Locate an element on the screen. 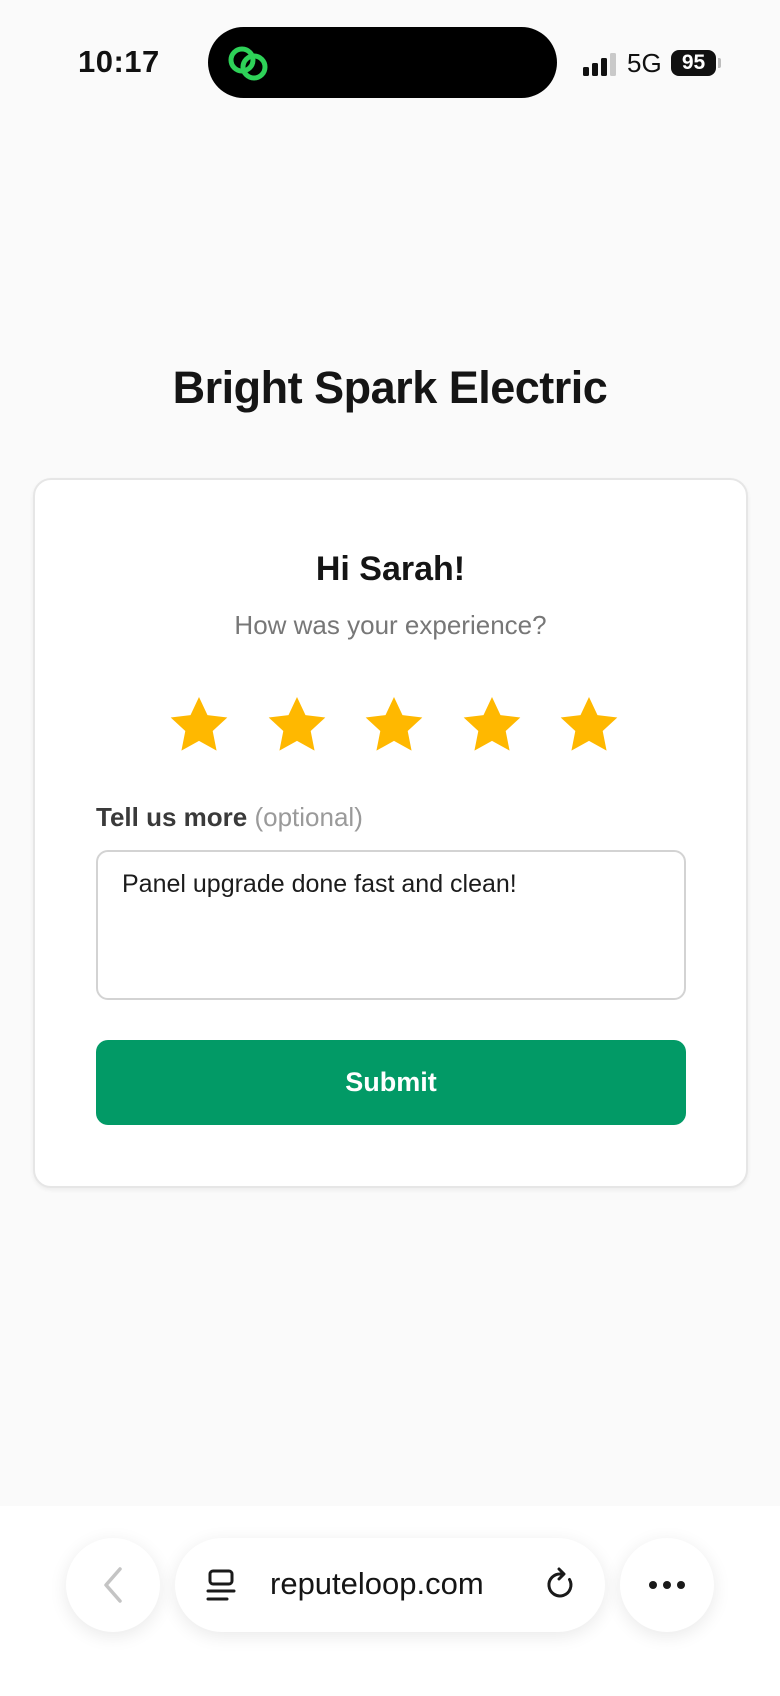  reload-icon is located at coordinates (561, 1585).